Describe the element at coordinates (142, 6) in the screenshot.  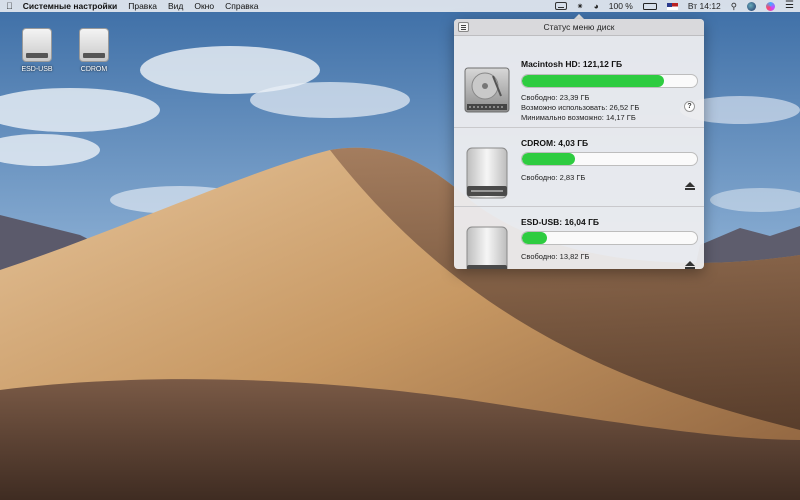
I see `menu-edit: Правка` at that location.